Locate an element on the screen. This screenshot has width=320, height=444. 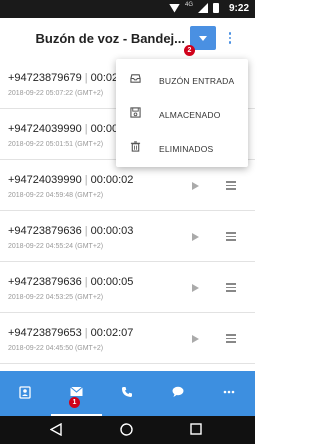
status-bar: 4G 9:22 is located at coordinates (127, 9).